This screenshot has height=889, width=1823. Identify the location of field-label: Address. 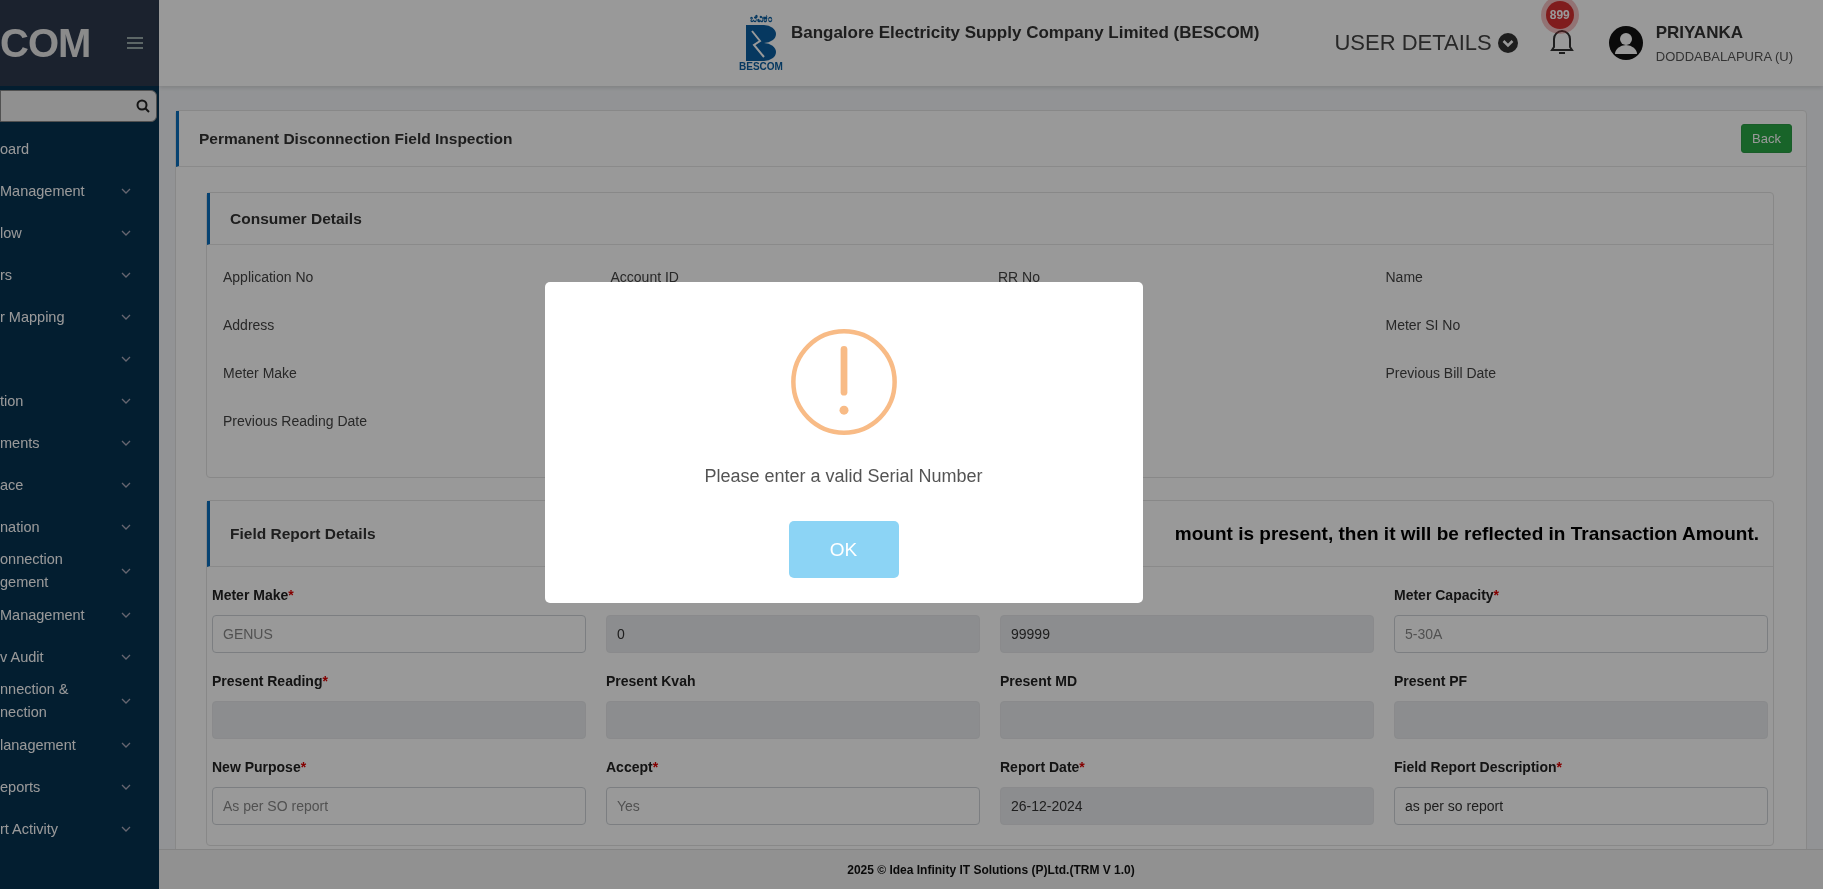
(249, 326).